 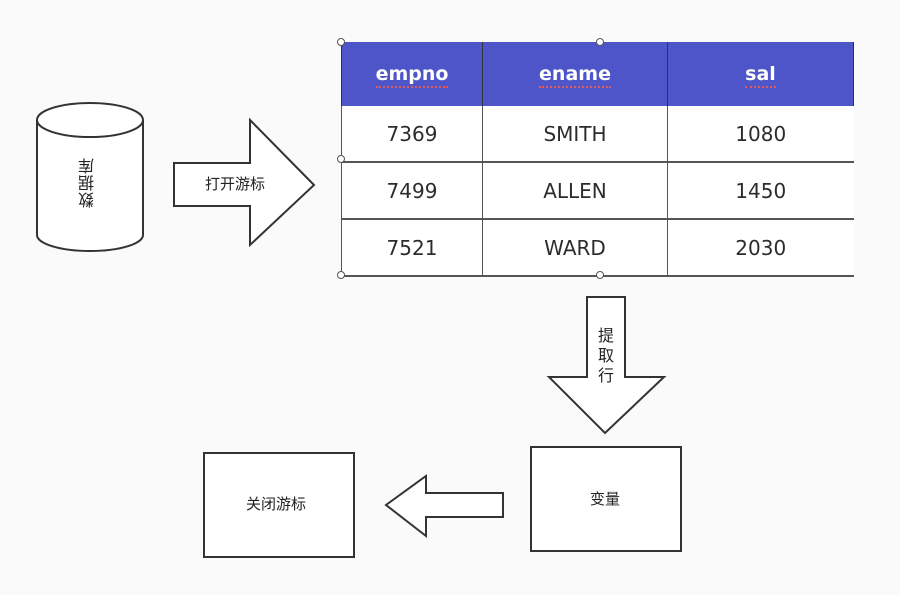 What do you see at coordinates (575, 74) in the screenshot?
I see `column-header: ename` at bounding box center [575, 74].